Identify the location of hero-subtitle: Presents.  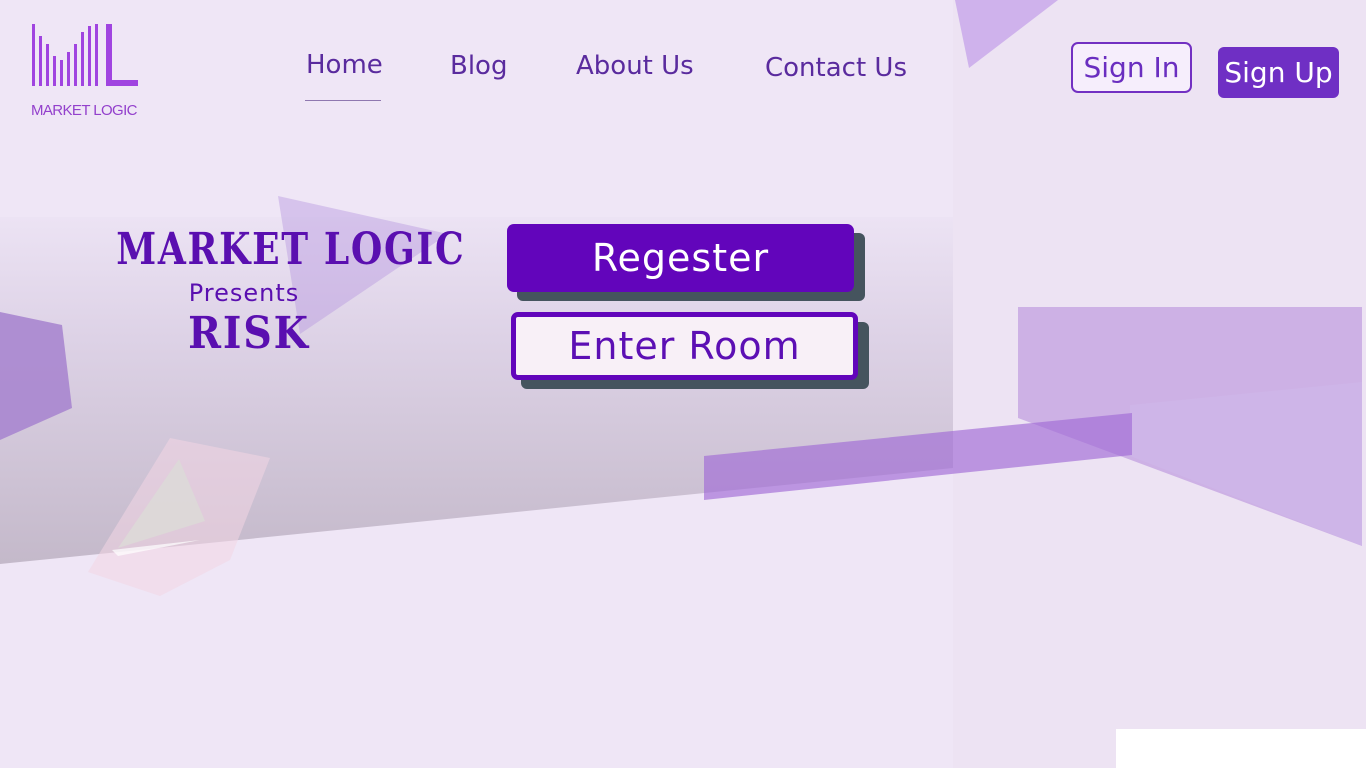
(244, 293).